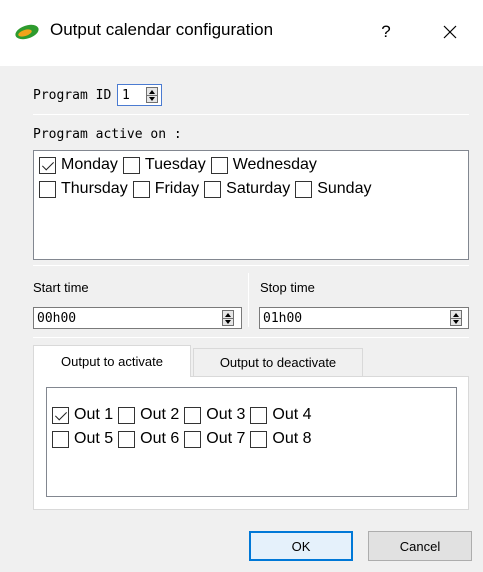  I want to click on checkbox-item: Out 6, so click(148, 439).